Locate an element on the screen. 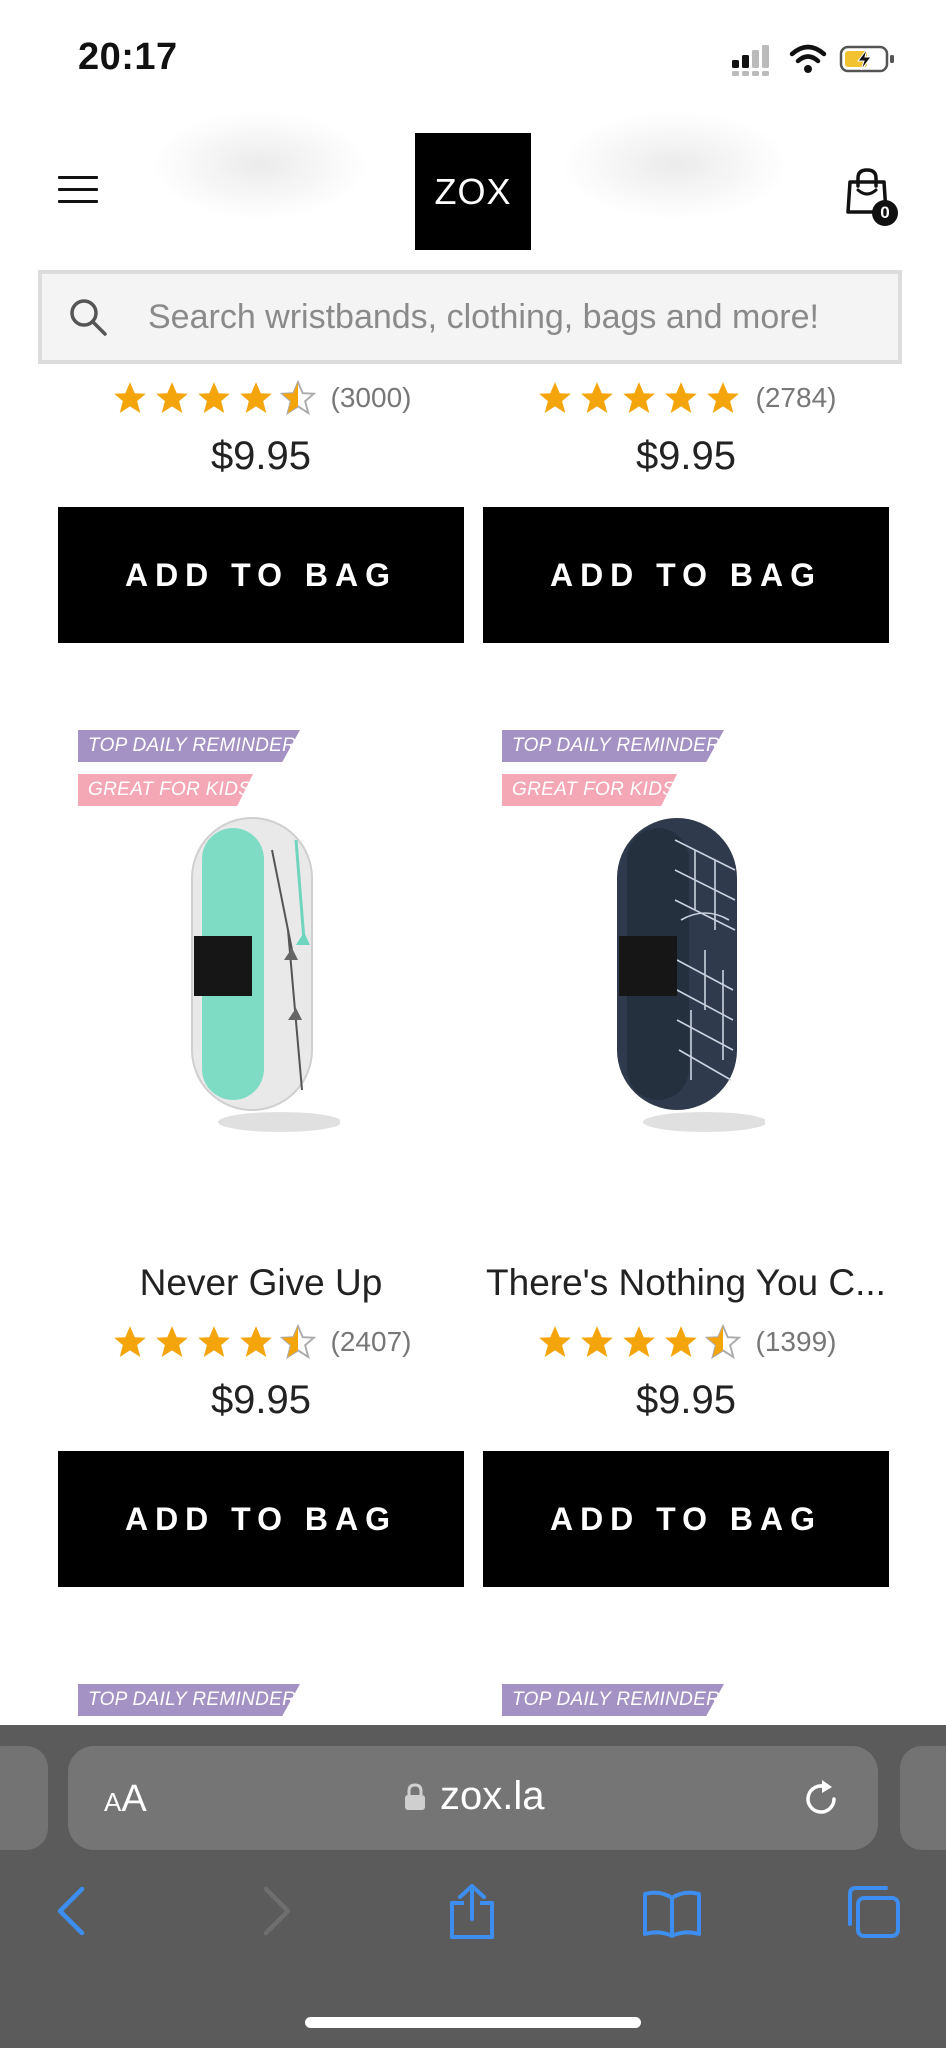  menu-button is located at coordinates (78, 191).